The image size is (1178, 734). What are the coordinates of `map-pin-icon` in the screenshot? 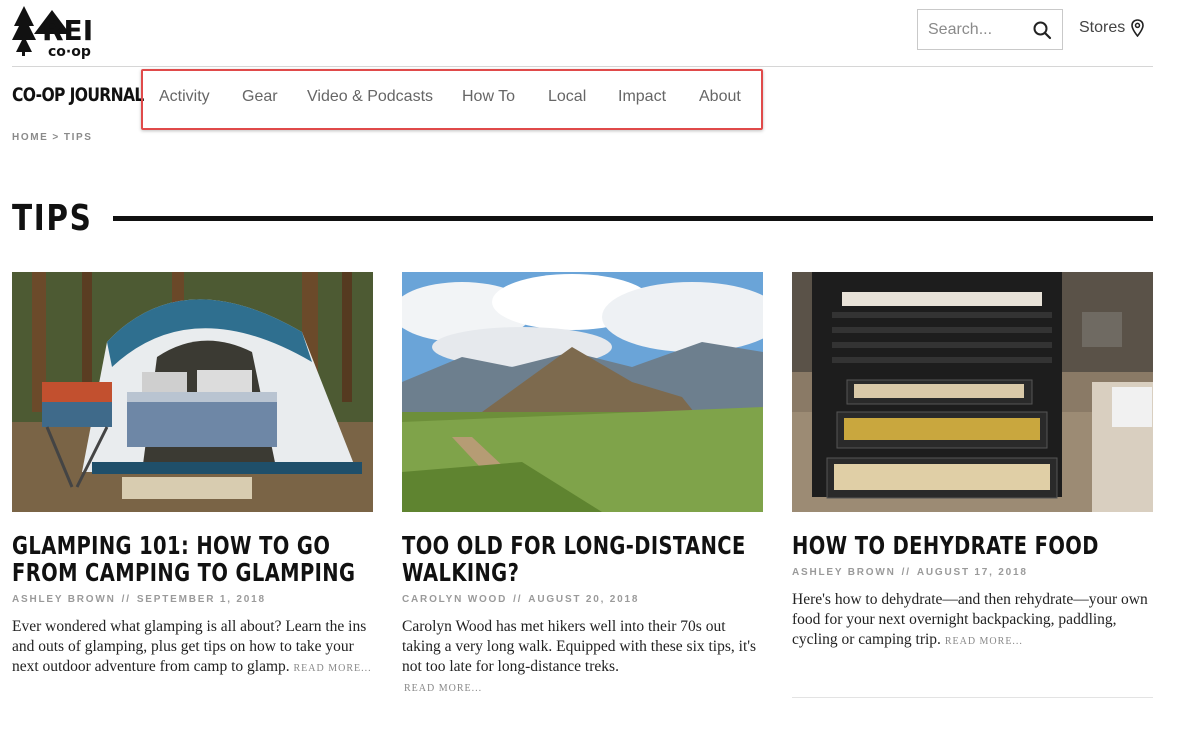 It's located at (1138, 28).